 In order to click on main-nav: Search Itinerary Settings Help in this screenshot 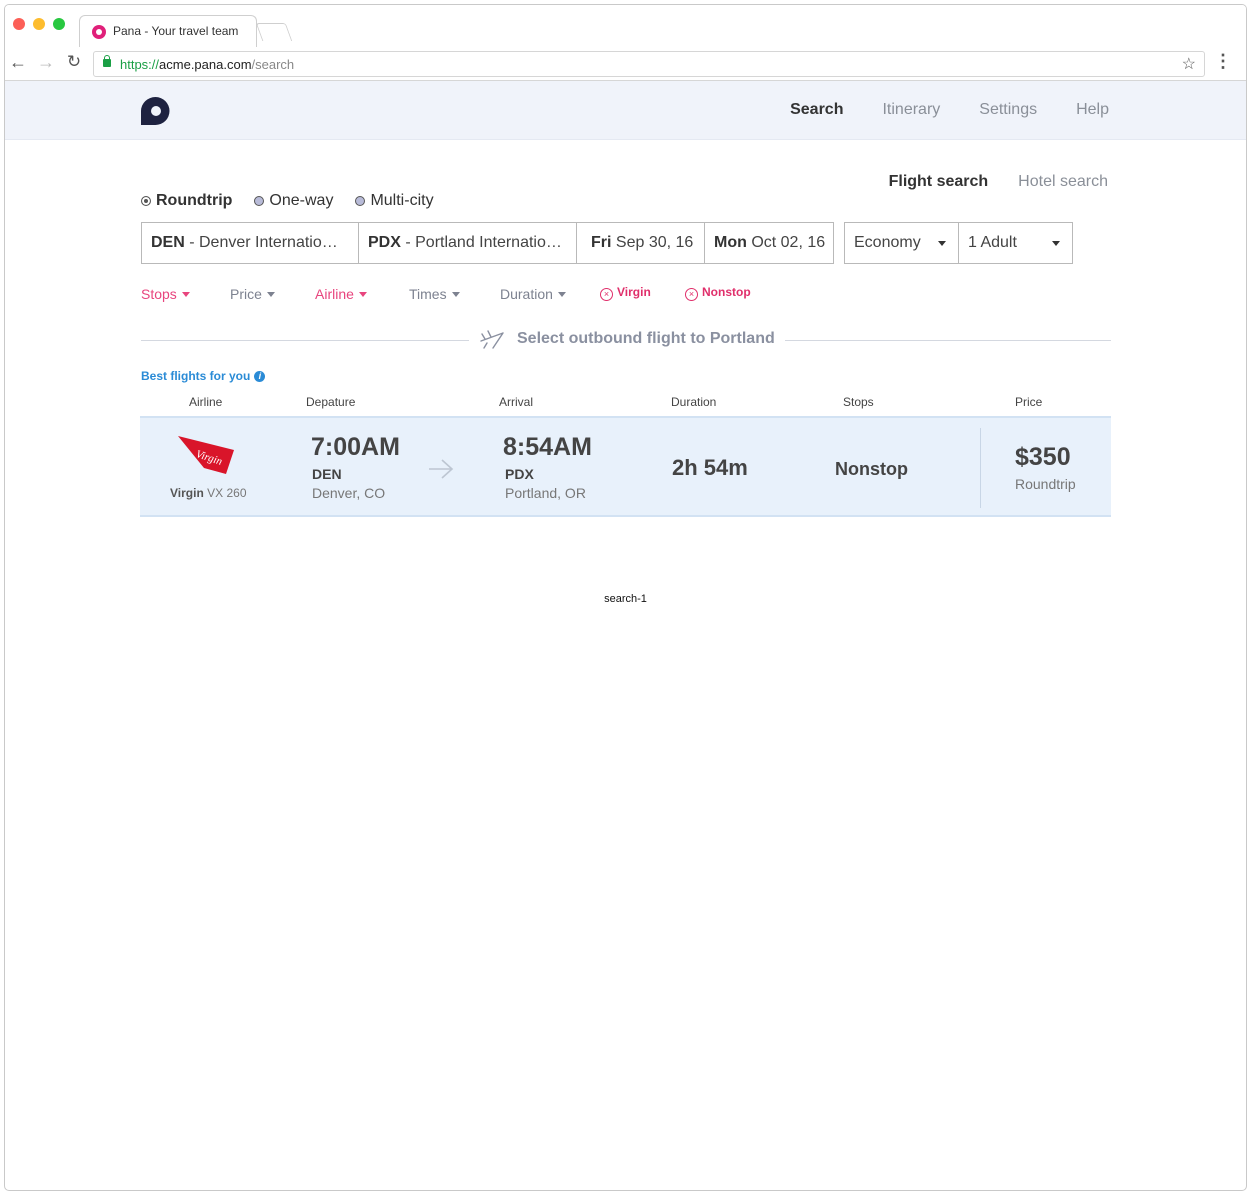, I will do `click(949, 110)`.